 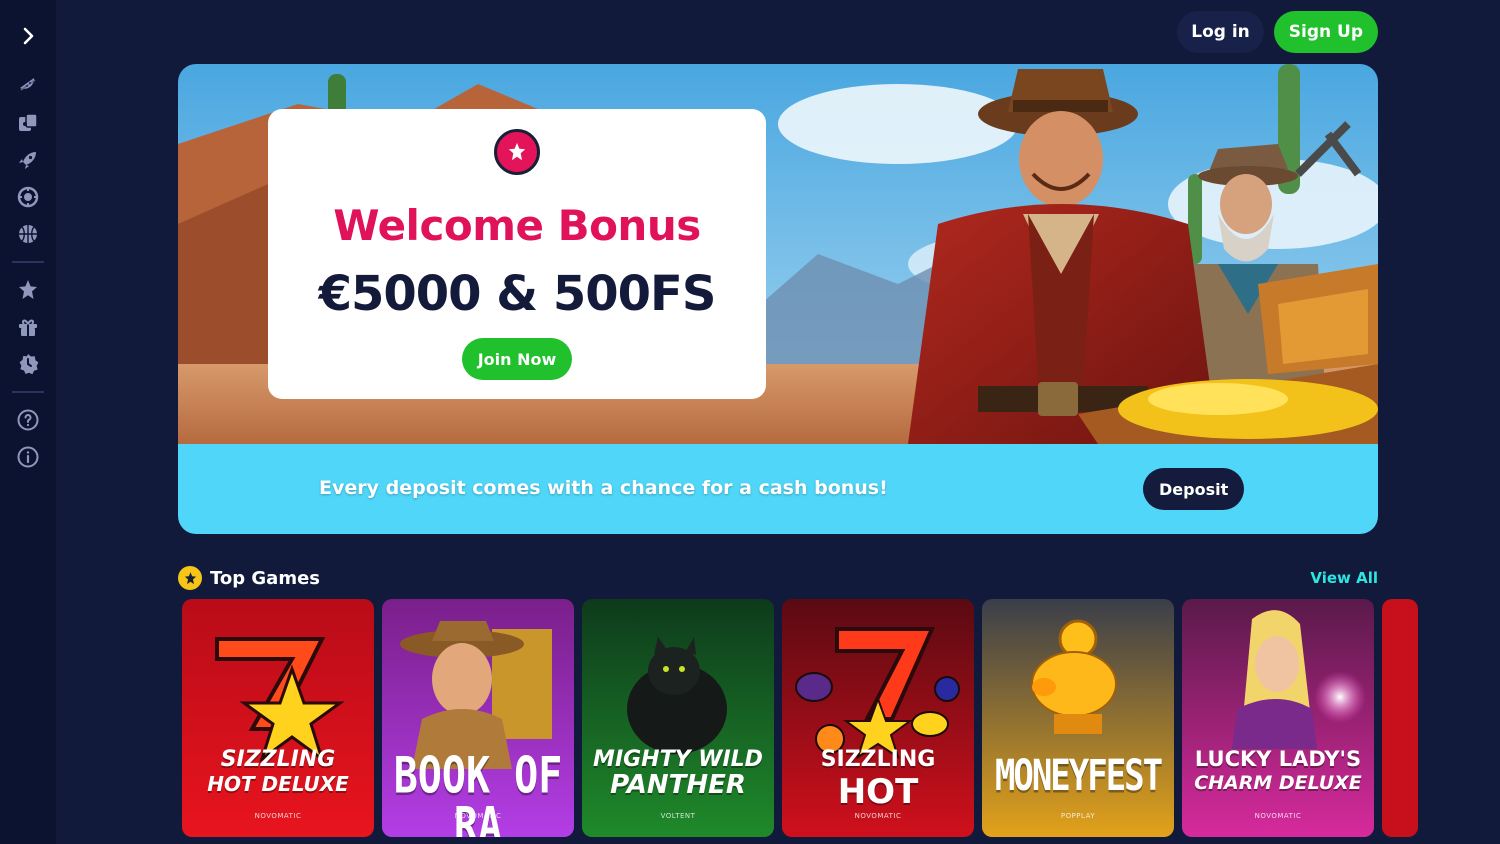 I want to click on game-title-line2: CHARM DELUXE, so click(x=1278, y=783).